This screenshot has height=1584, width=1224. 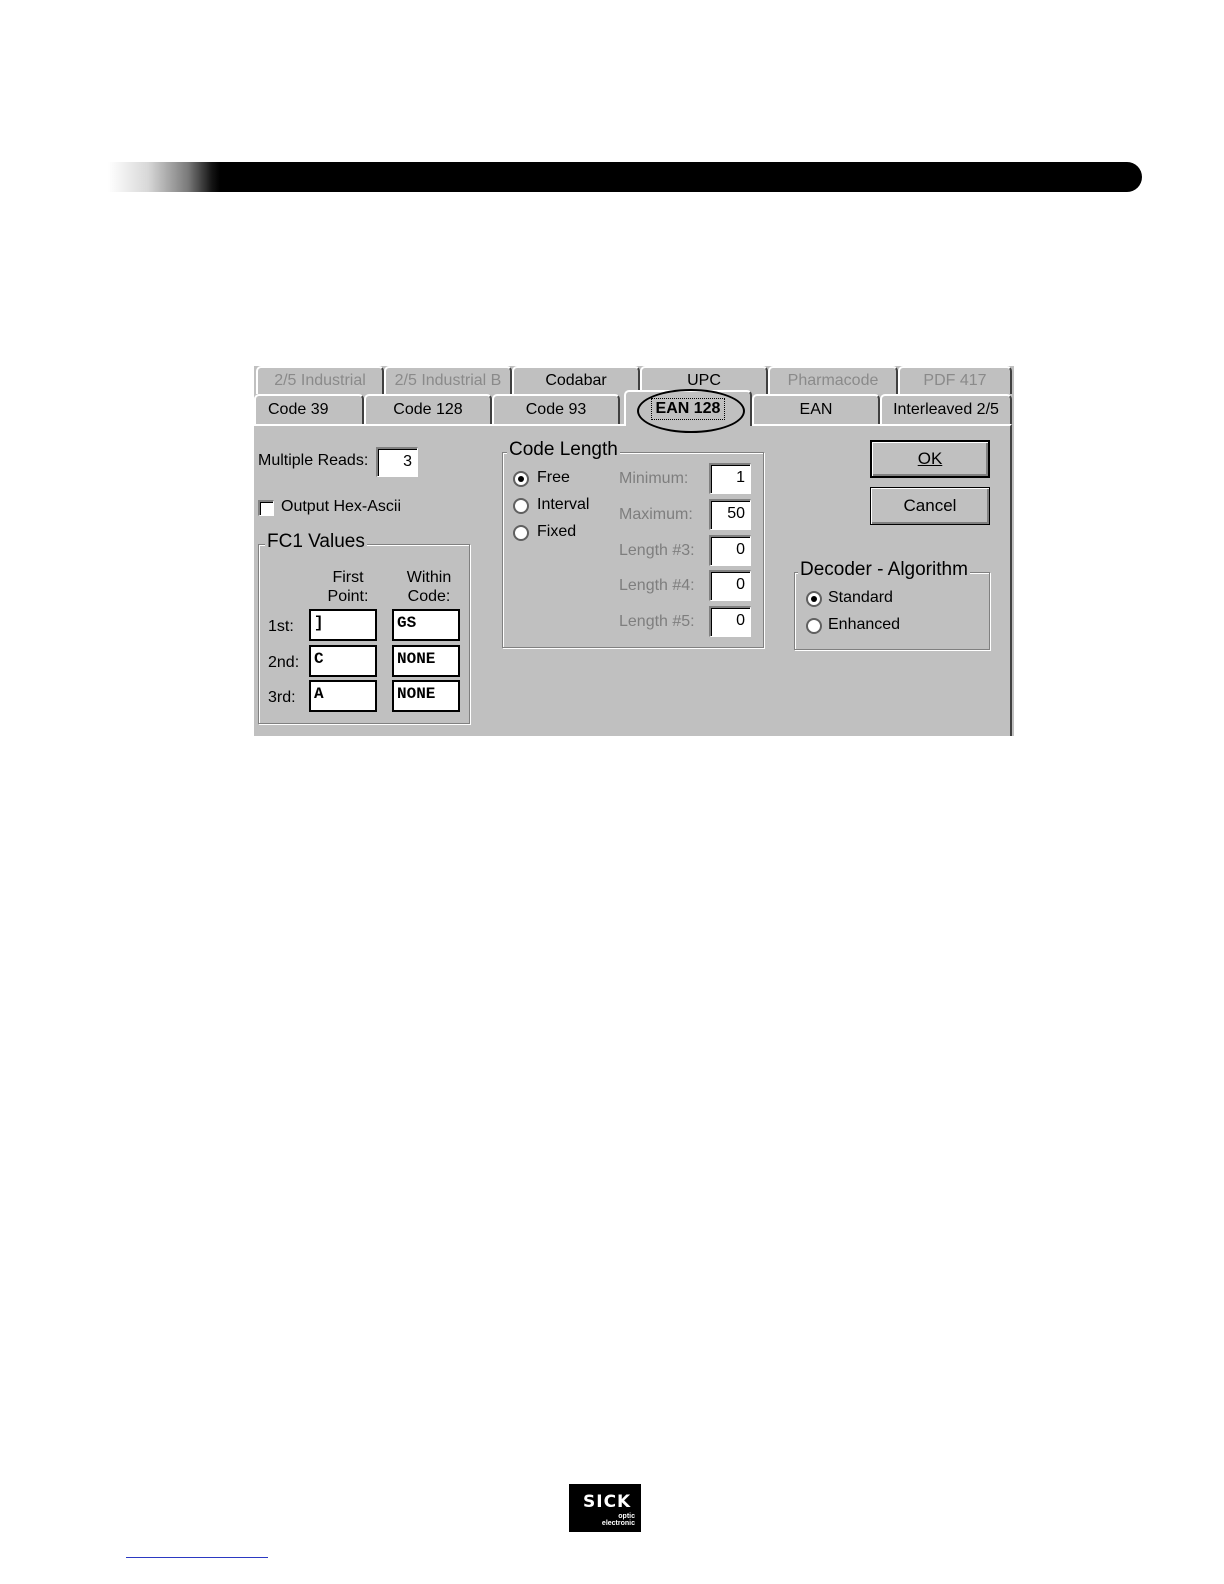 What do you see at coordinates (657, 585) in the screenshot?
I see `length-4-label: Length #4:` at bounding box center [657, 585].